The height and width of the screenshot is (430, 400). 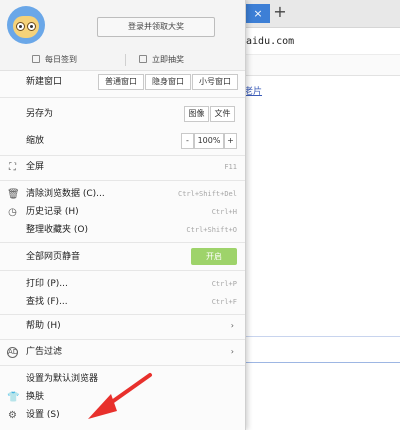 I want to click on lucky-draw-button: 立即抽奖, so click(x=161, y=60).